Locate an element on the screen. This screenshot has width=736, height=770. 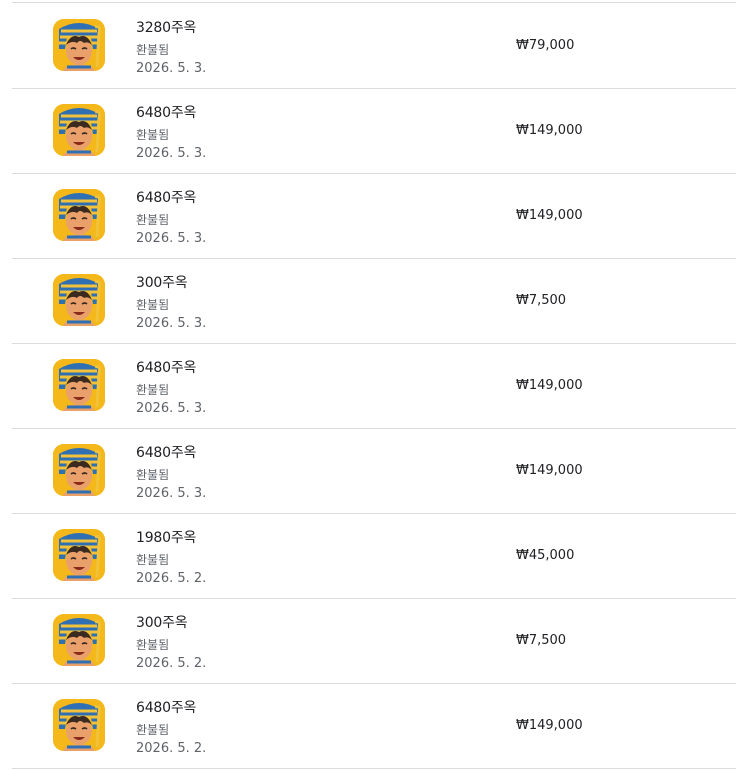
item-price: ₩79,000 is located at coordinates (545, 45).